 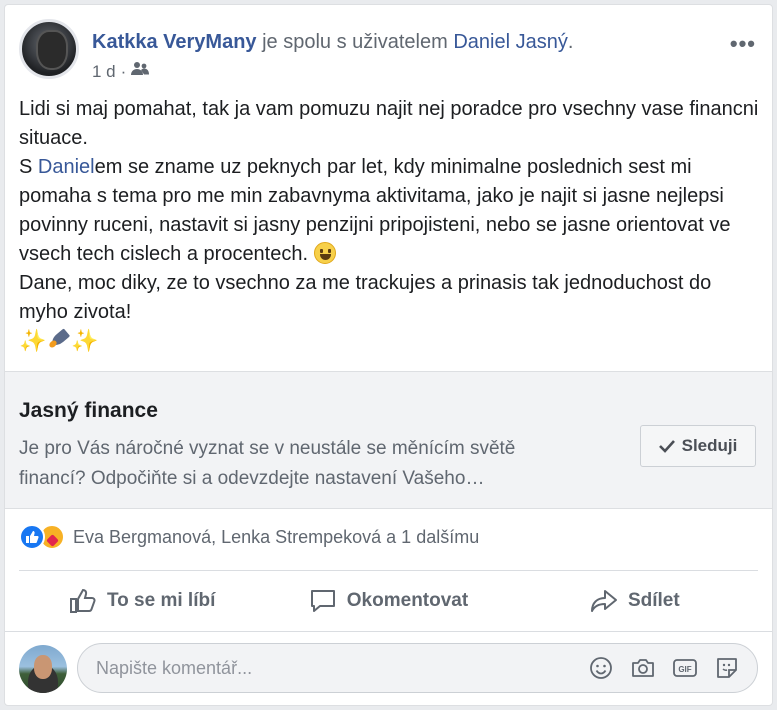 What do you see at coordinates (653, 600) in the screenshot?
I see `share-label: Sdílet` at bounding box center [653, 600].